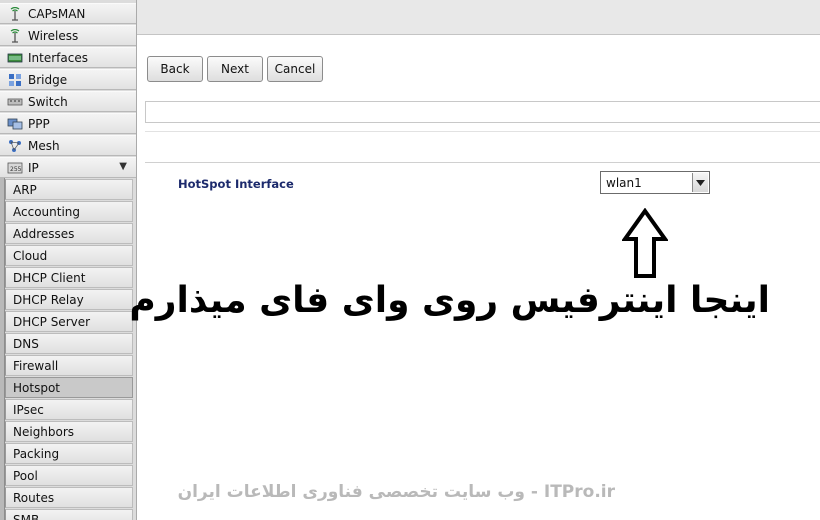 Image resolution: width=820 pixels, height=520 pixels. I want to click on up-arrow-icon, so click(645, 243).